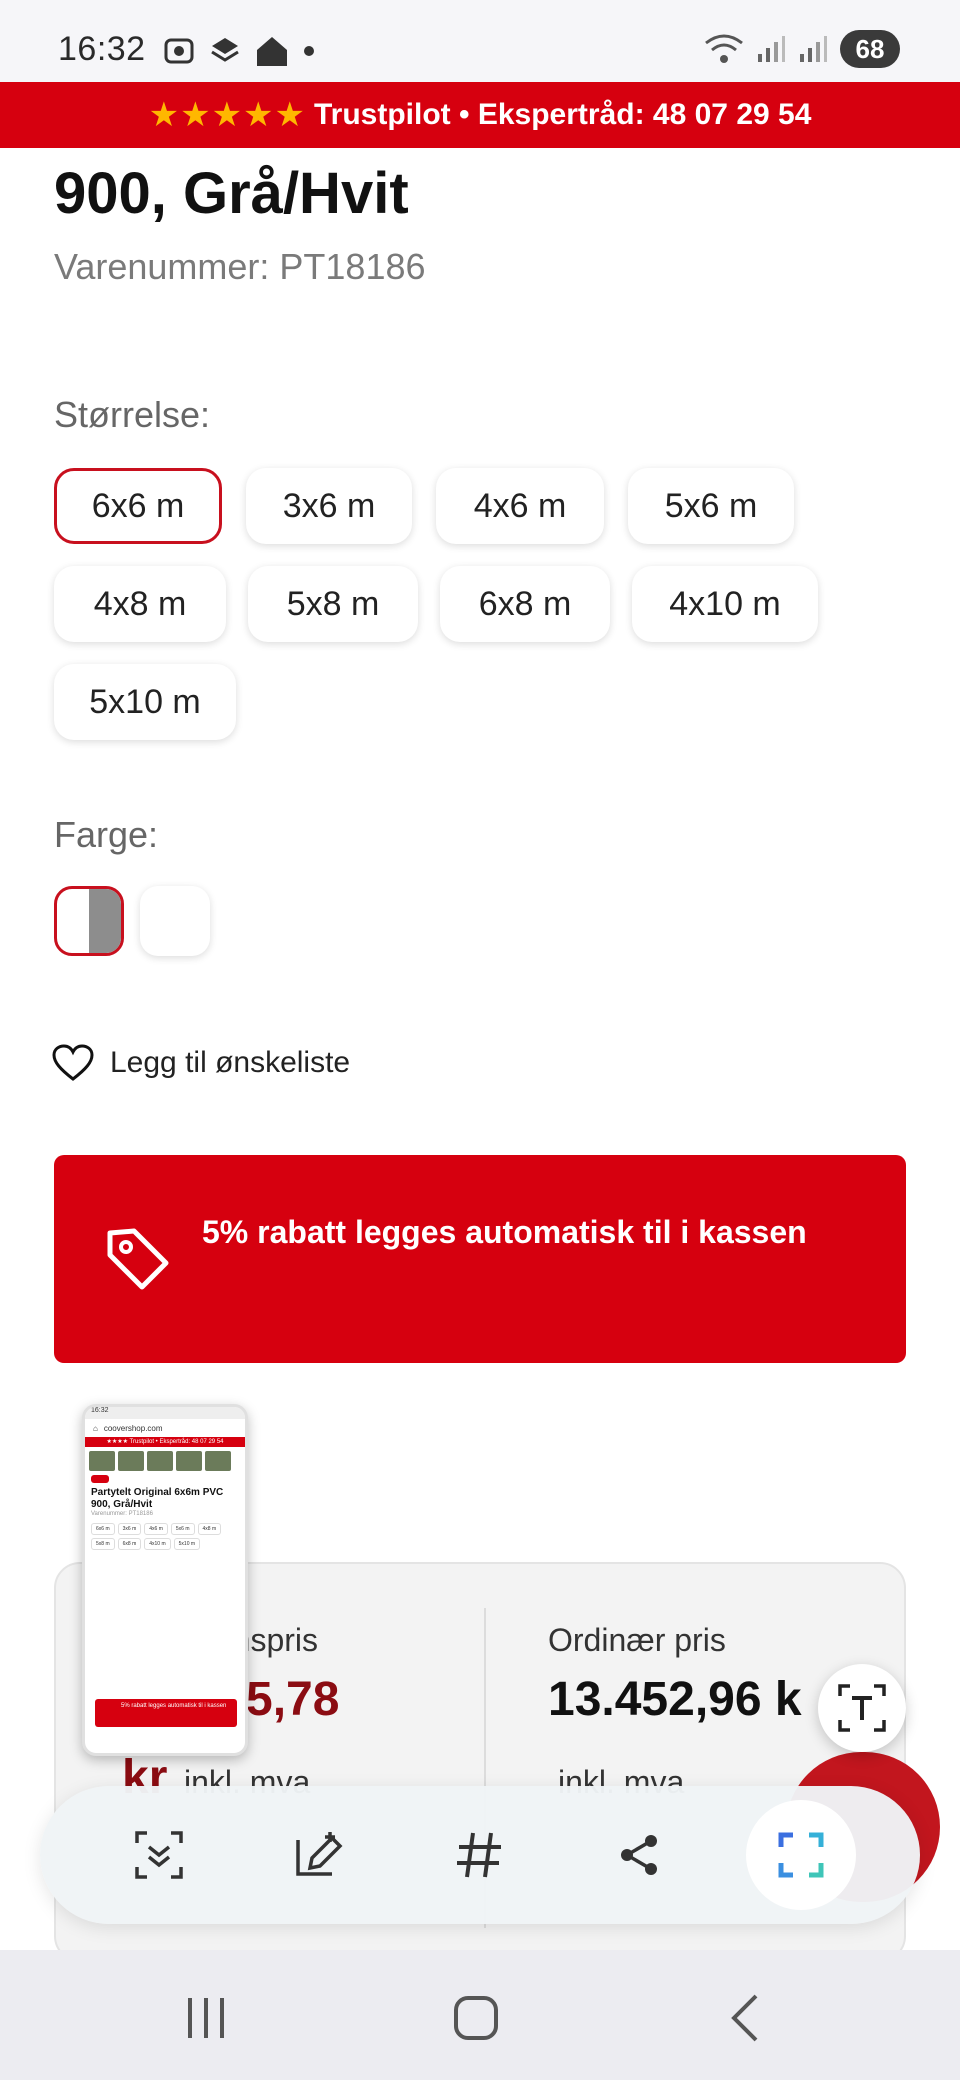  I want to click on edit-icon, so click(319, 1854).